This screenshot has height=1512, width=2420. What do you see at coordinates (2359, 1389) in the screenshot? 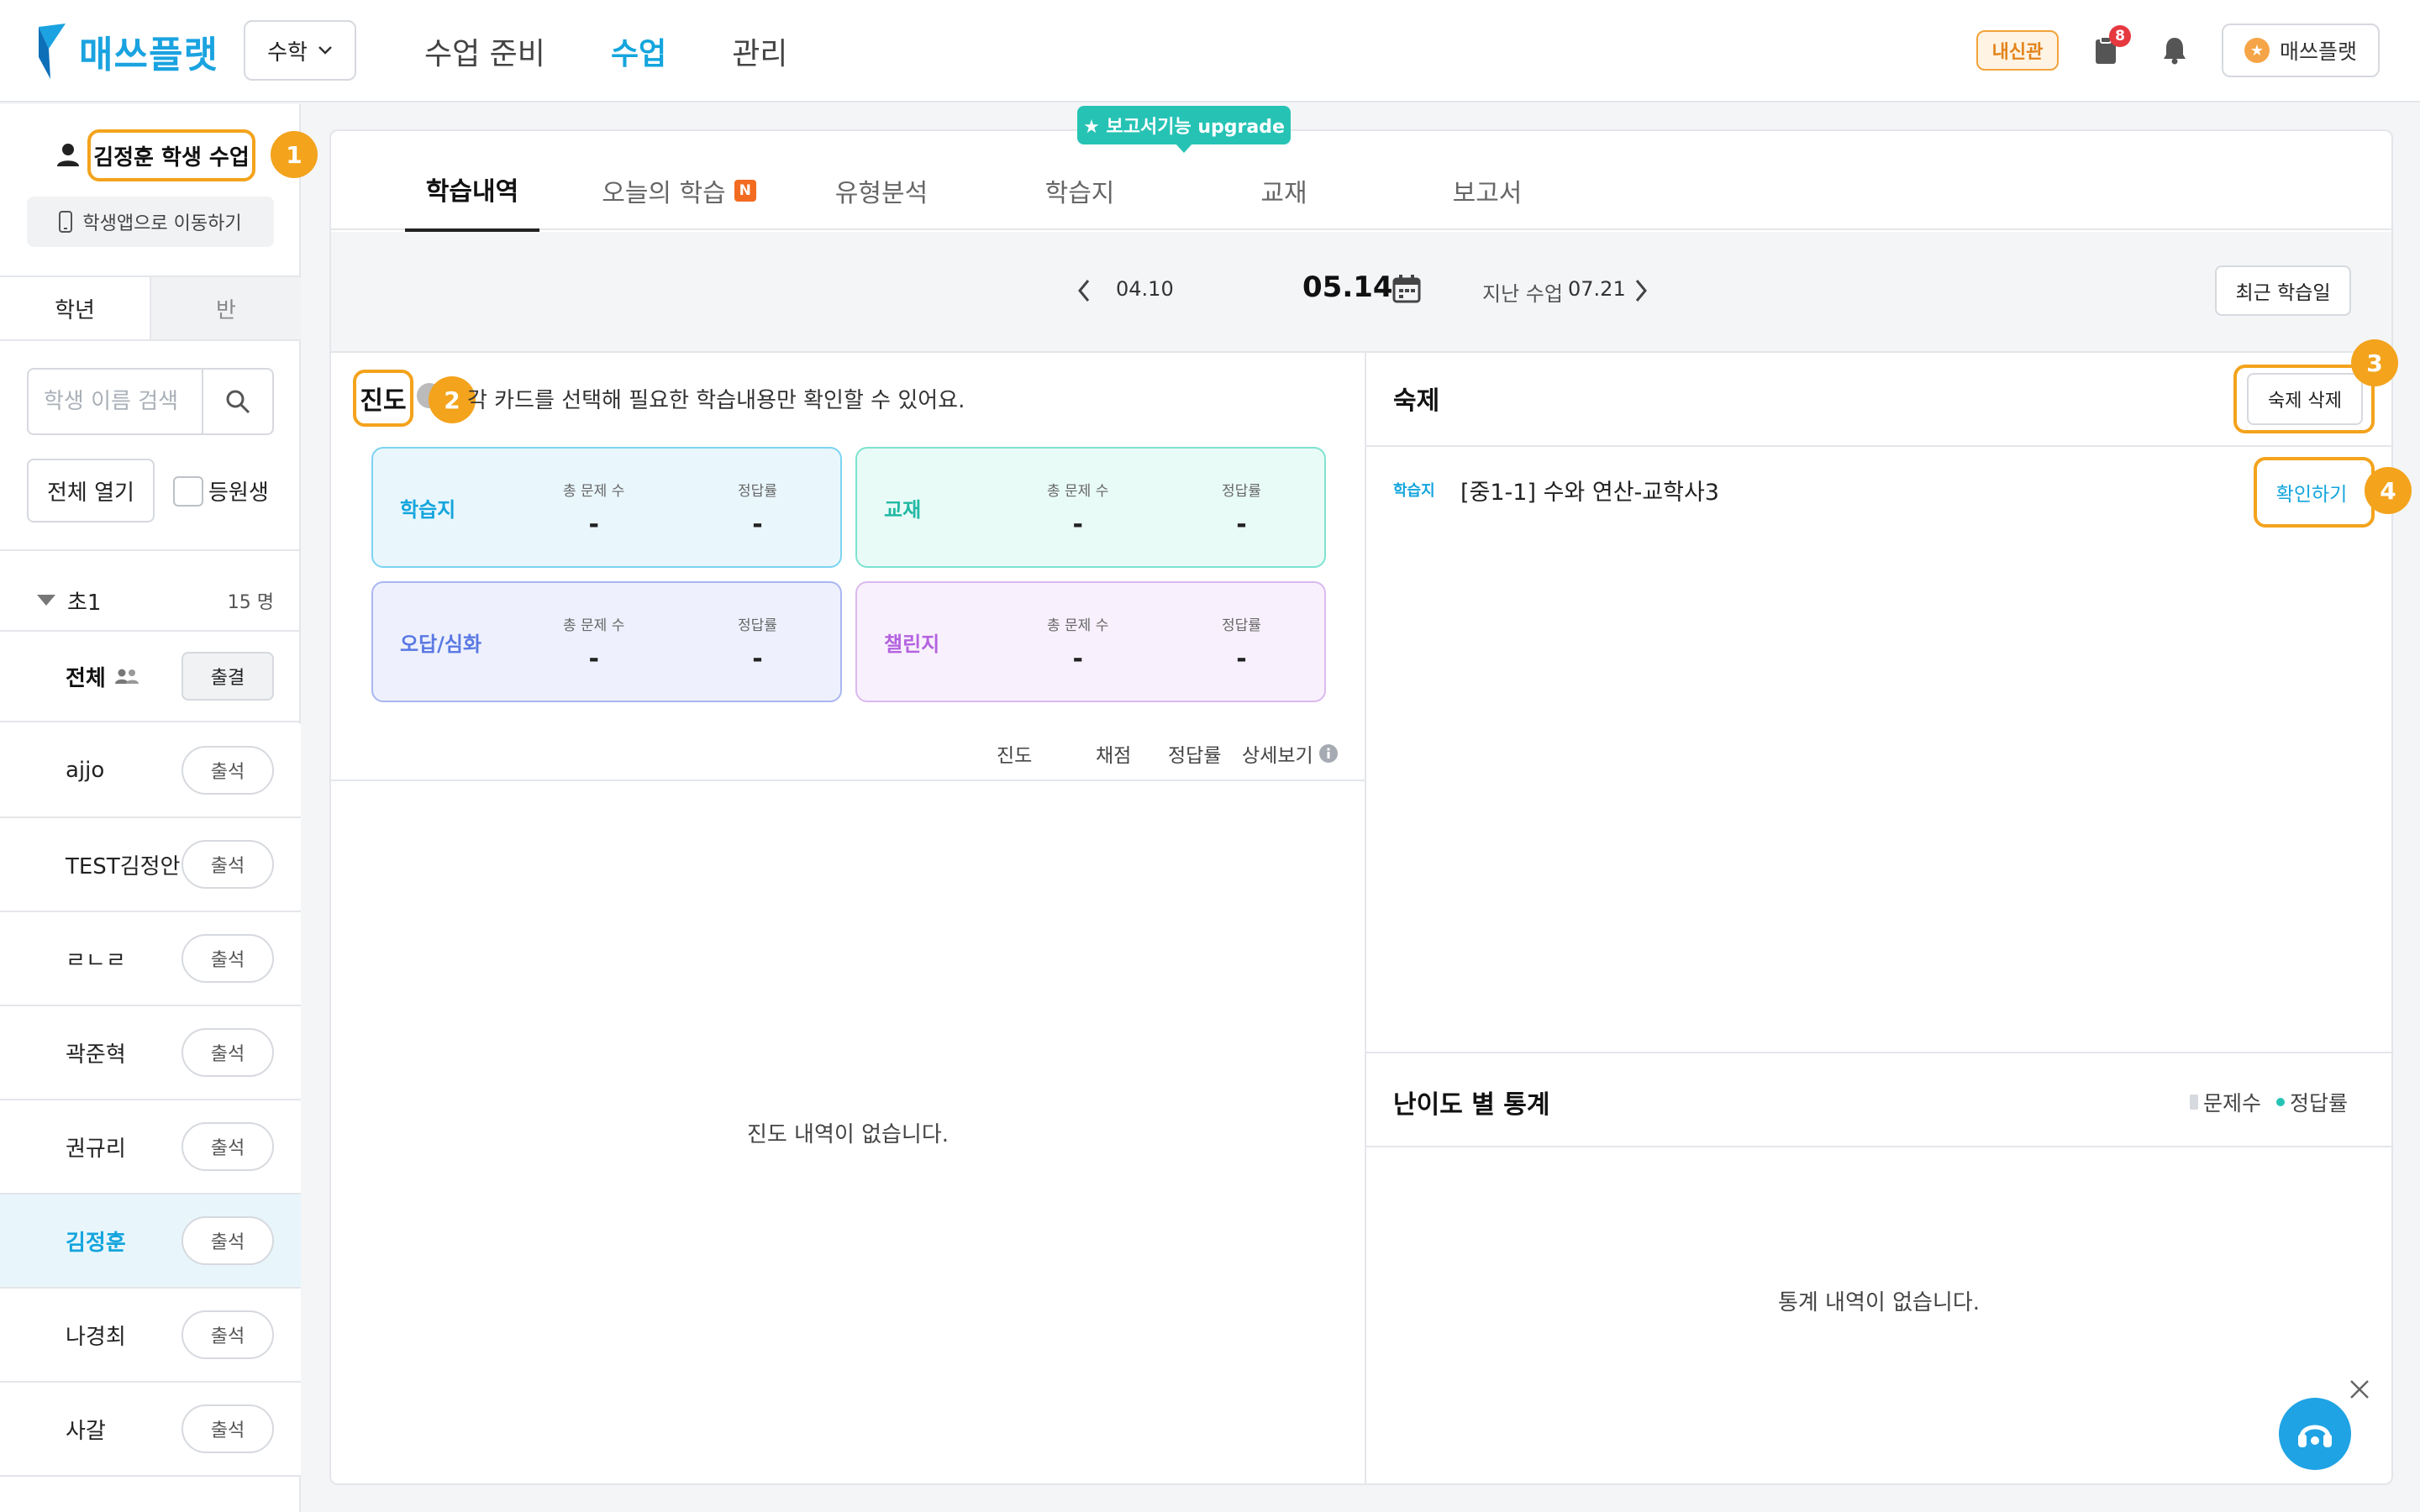
I see `close-icon` at bounding box center [2359, 1389].